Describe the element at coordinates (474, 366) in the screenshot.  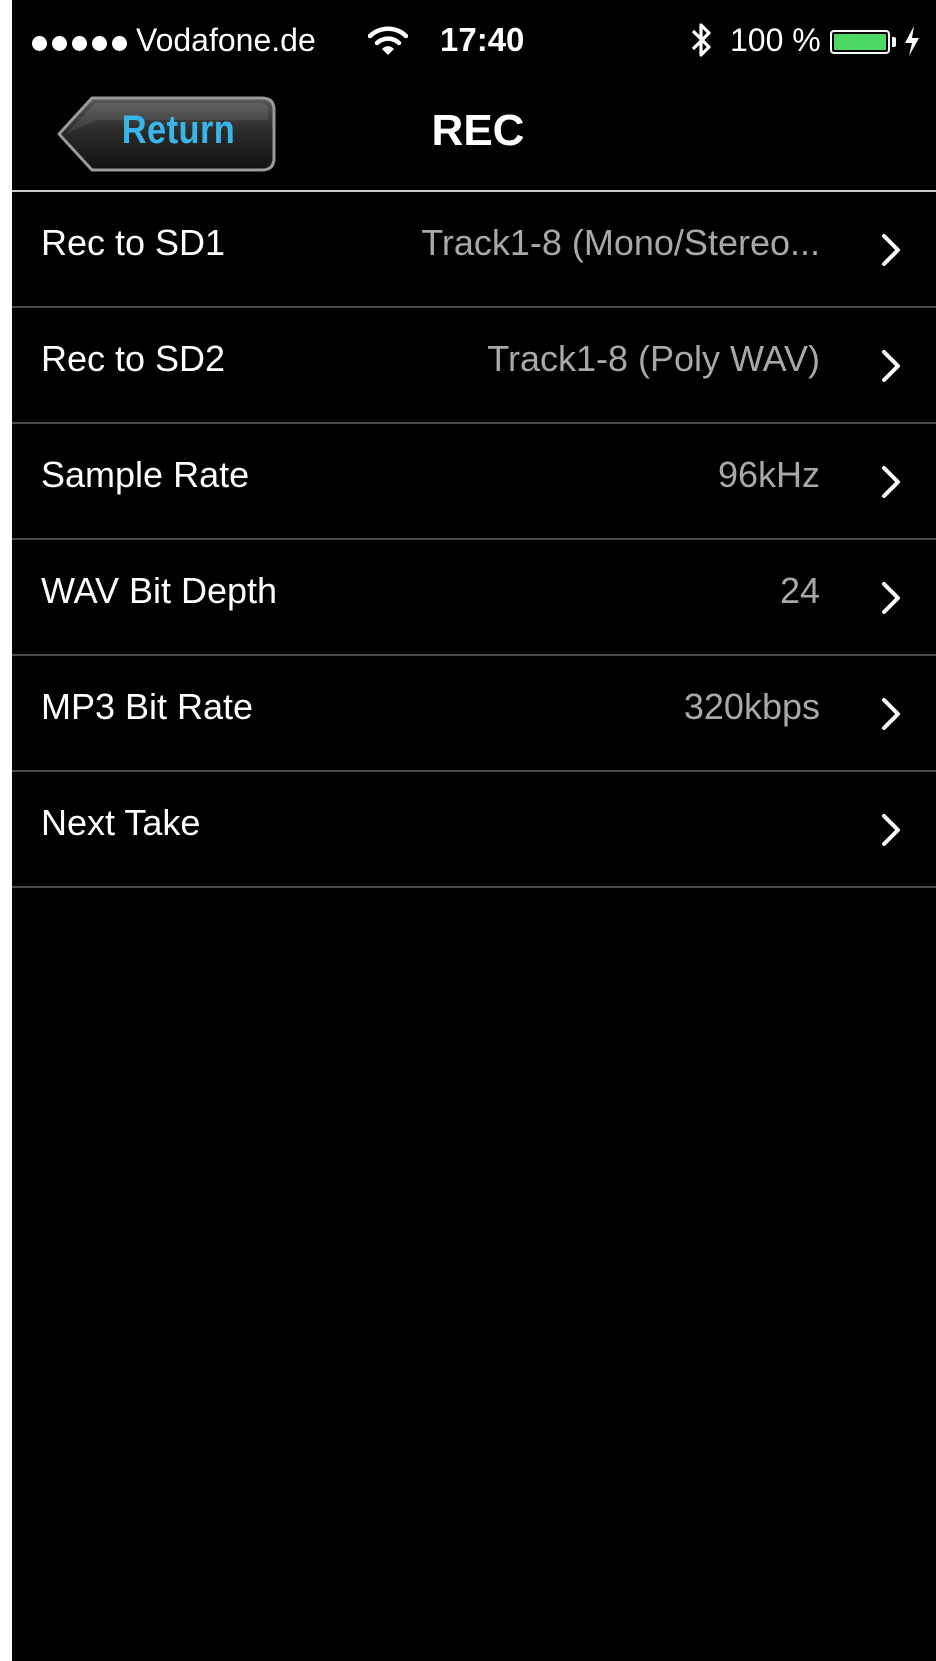
I see `setting-row-rec-to-sd2: Rec to SD2 Track1-8 (Poly WAV)` at that location.